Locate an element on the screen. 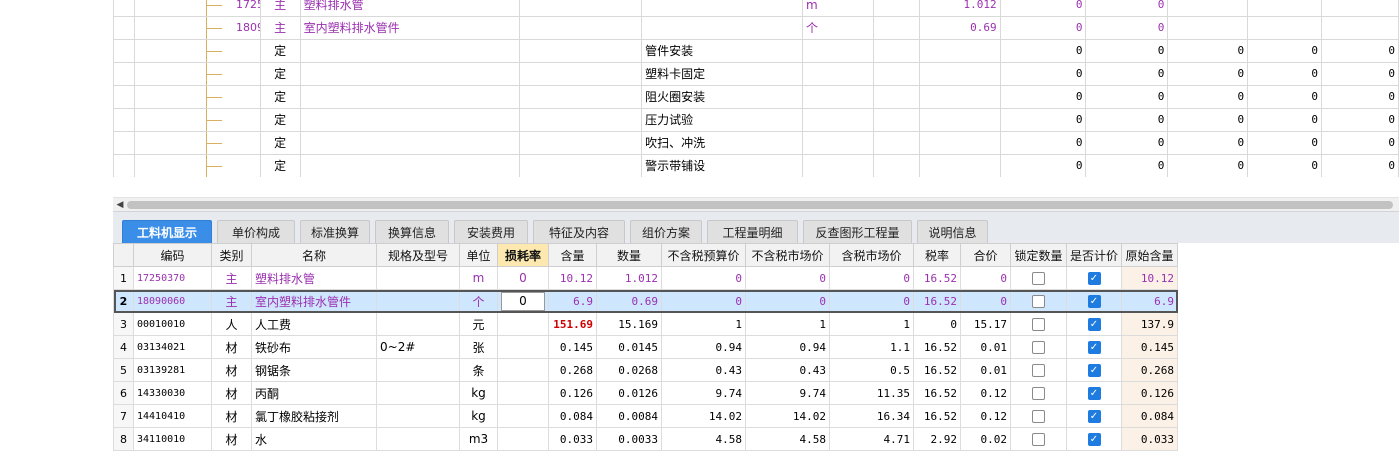  code-cell: 14410410 is located at coordinates (172, 416).